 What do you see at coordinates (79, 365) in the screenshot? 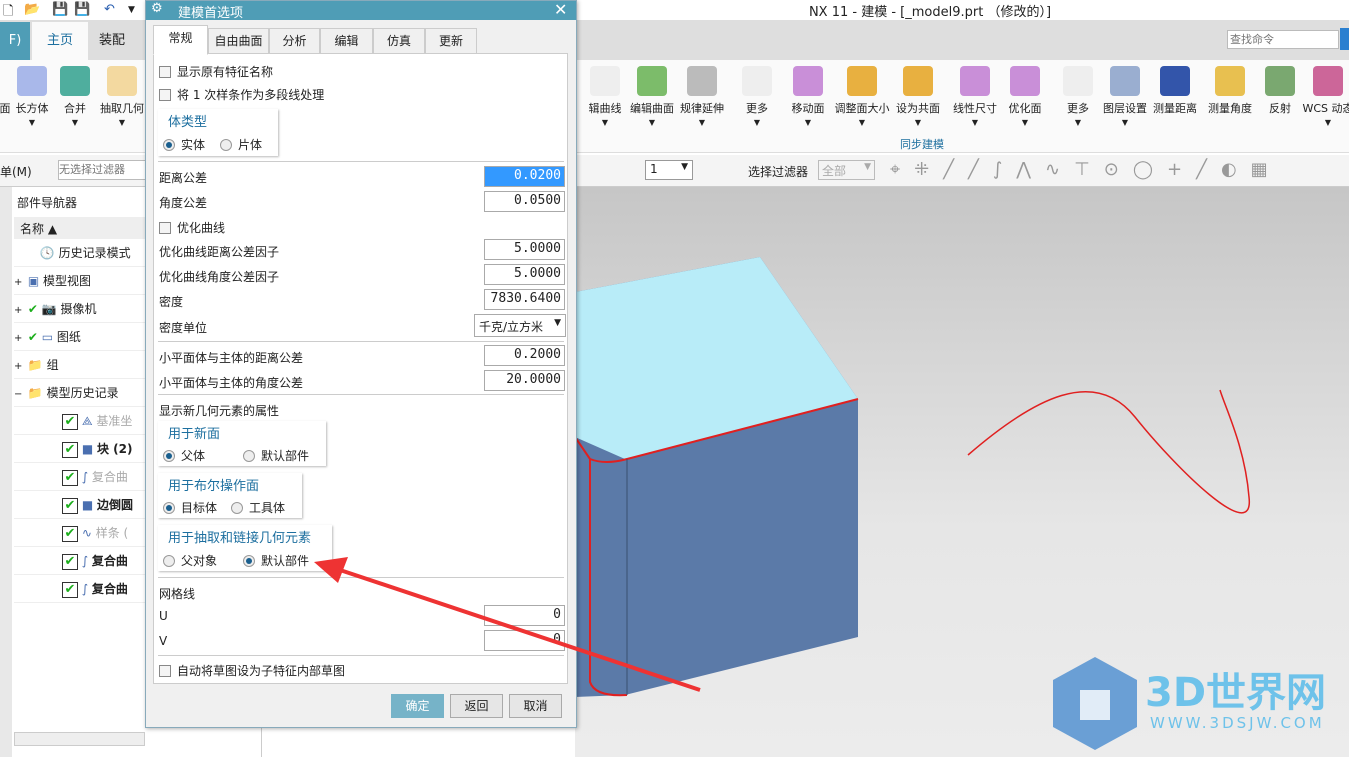
I see `navigator-item: + 📁 组` at bounding box center [79, 365].